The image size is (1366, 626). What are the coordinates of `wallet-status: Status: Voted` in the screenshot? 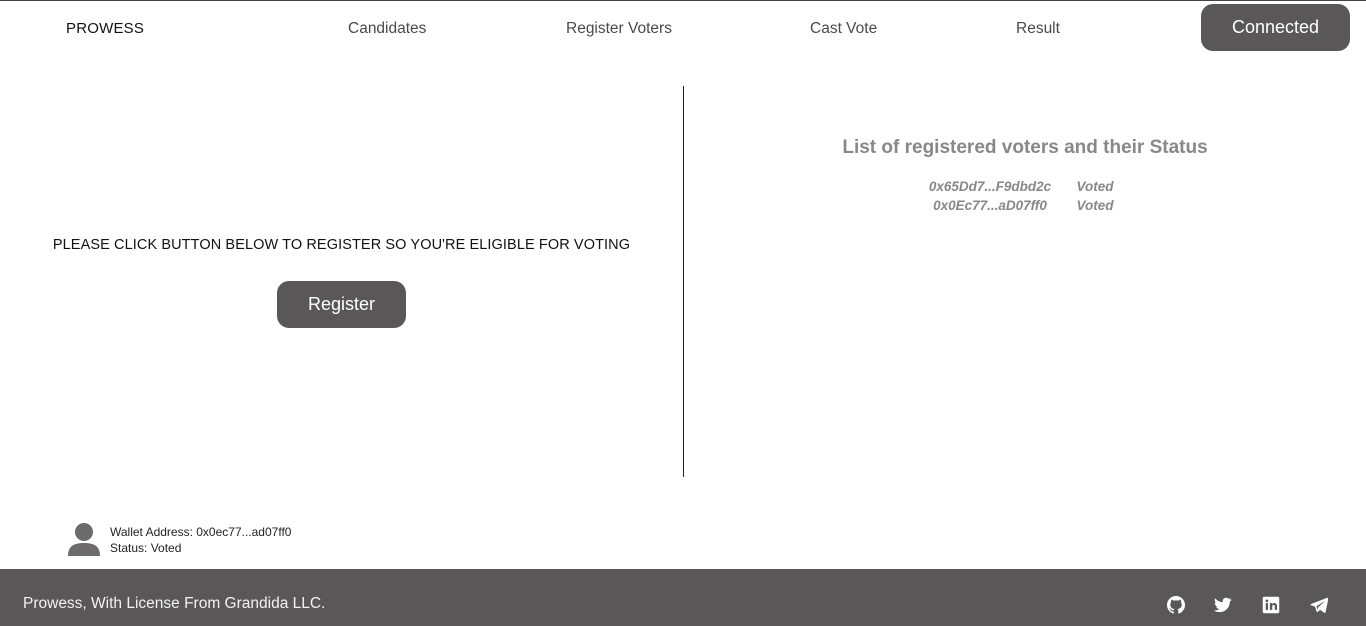 It's located at (146, 548).